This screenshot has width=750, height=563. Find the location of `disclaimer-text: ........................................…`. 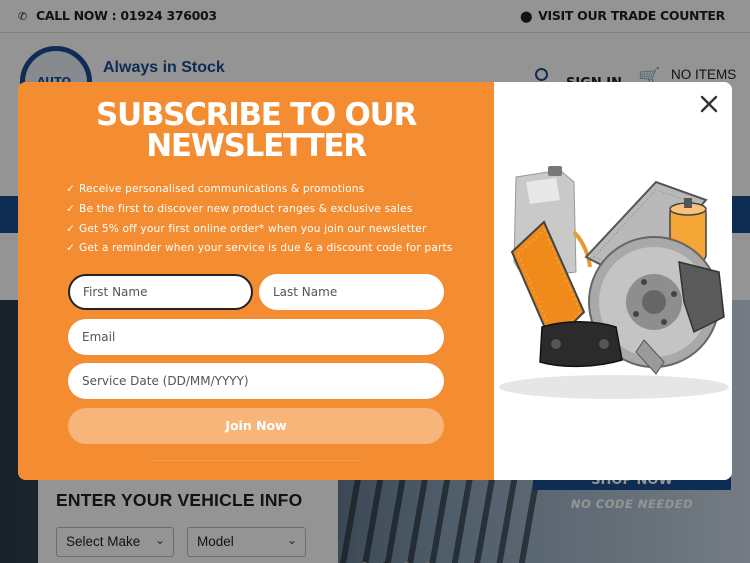

disclaimer-text: ........................................… is located at coordinates (256, 460).